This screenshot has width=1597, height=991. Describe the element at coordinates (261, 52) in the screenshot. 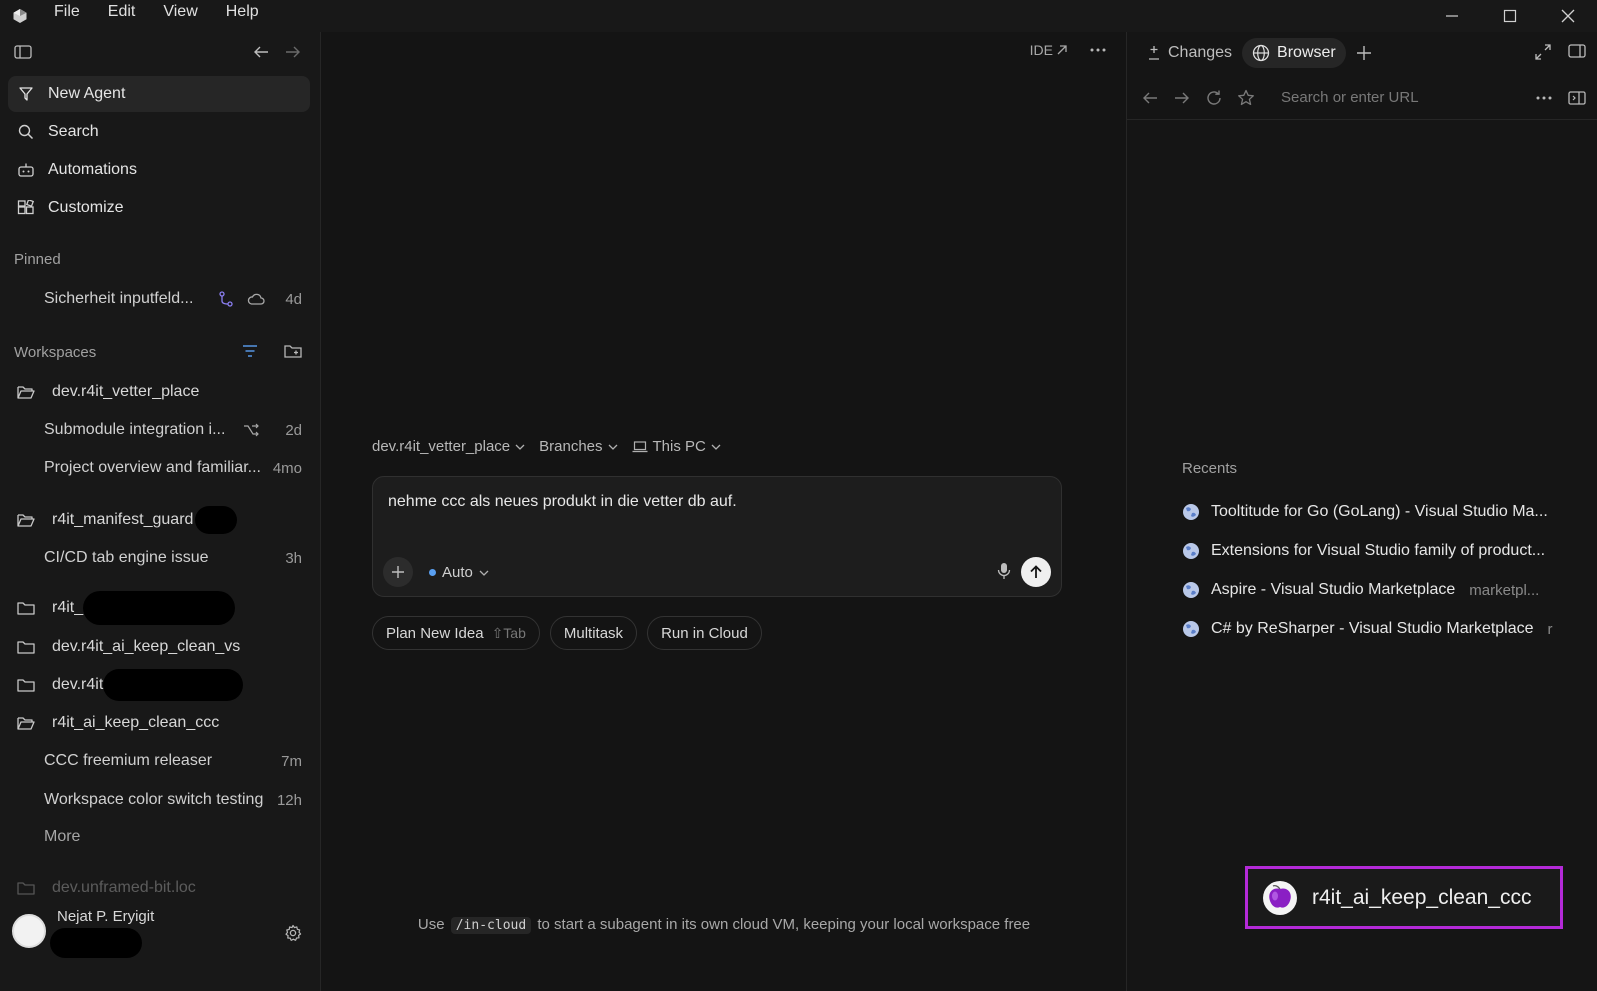

I see `back-arrow-icon` at that location.